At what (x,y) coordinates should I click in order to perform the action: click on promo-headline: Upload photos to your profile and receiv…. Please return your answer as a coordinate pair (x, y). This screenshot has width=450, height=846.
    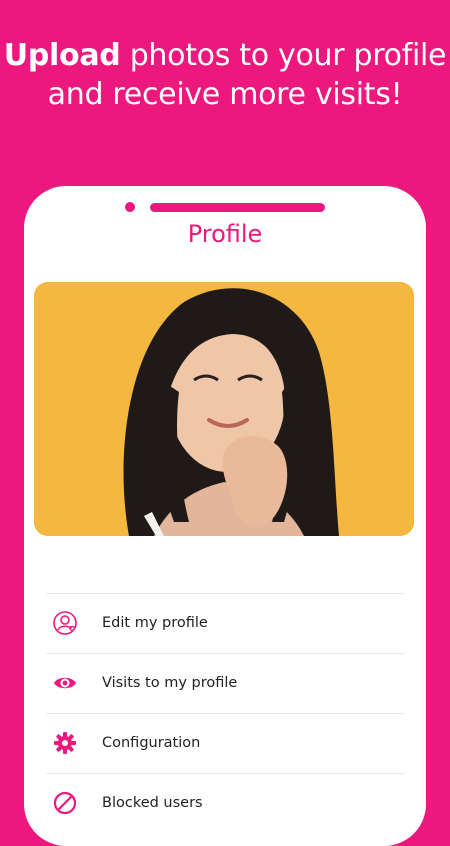
    Looking at the image, I should click on (225, 75).